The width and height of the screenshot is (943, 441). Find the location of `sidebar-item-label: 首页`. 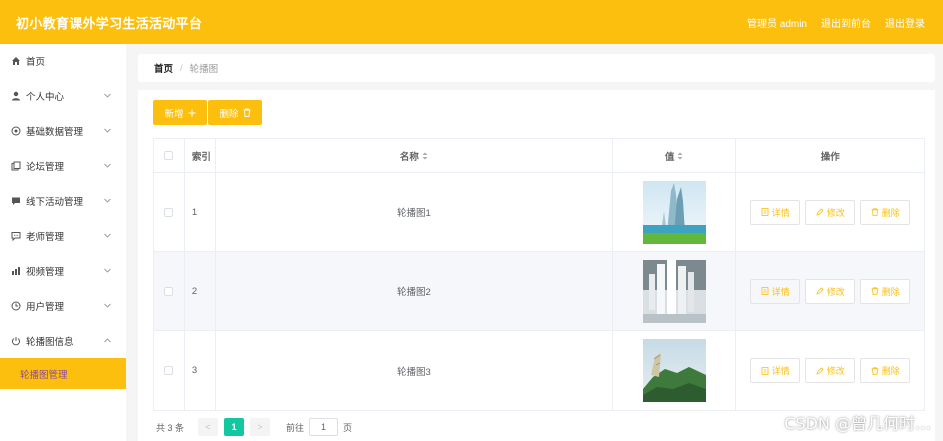

sidebar-item-label: 首页 is located at coordinates (36, 62).